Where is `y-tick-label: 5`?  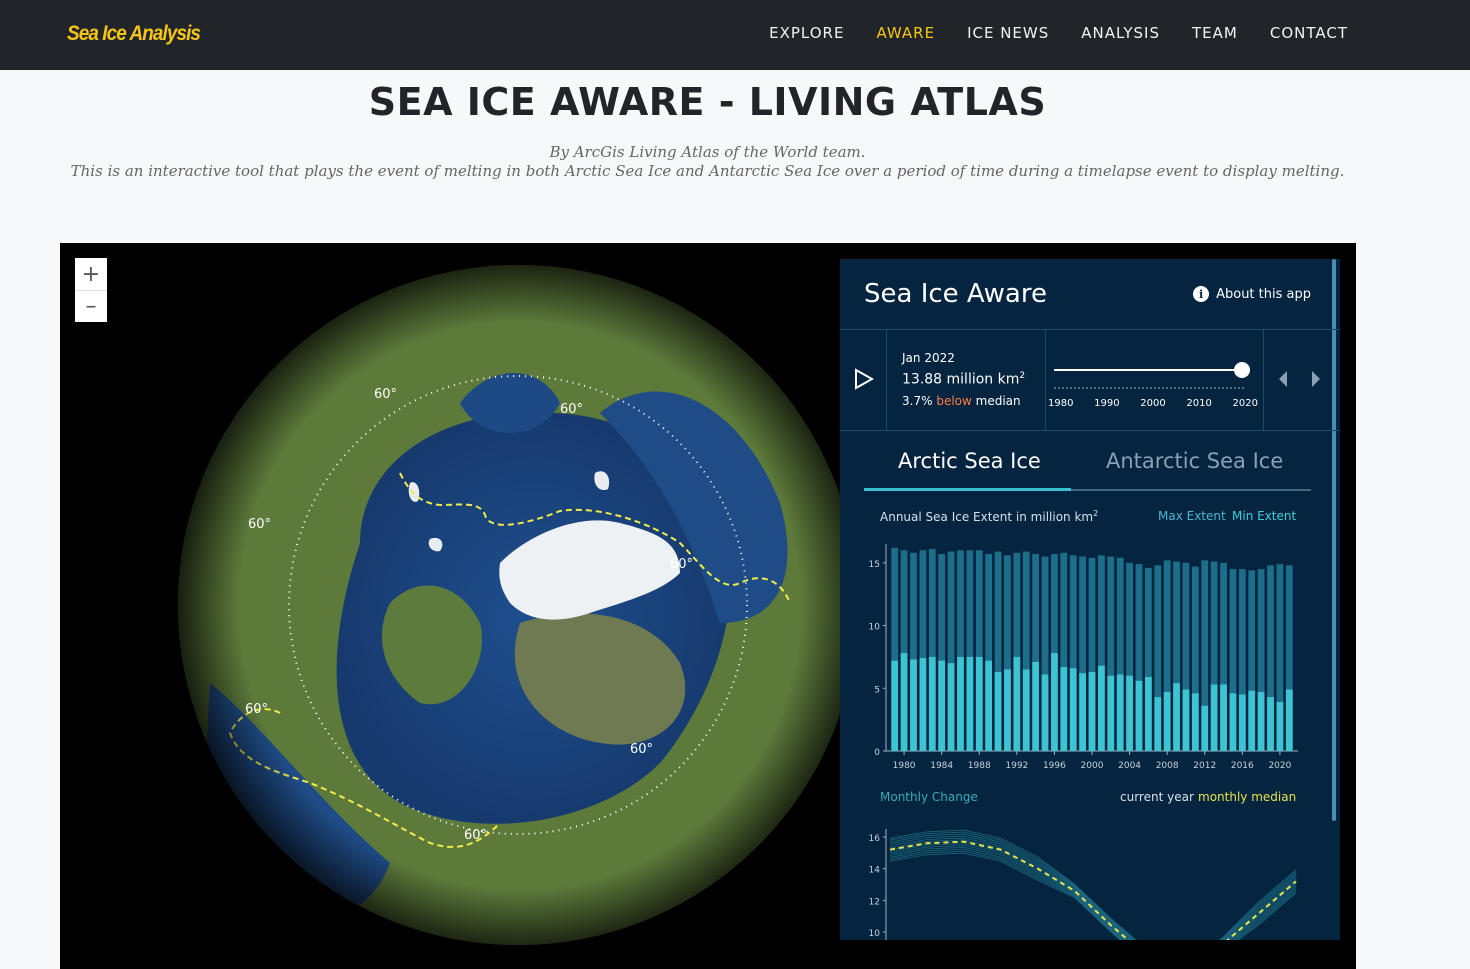
y-tick-label: 5 is located at coordinates (877, 690).